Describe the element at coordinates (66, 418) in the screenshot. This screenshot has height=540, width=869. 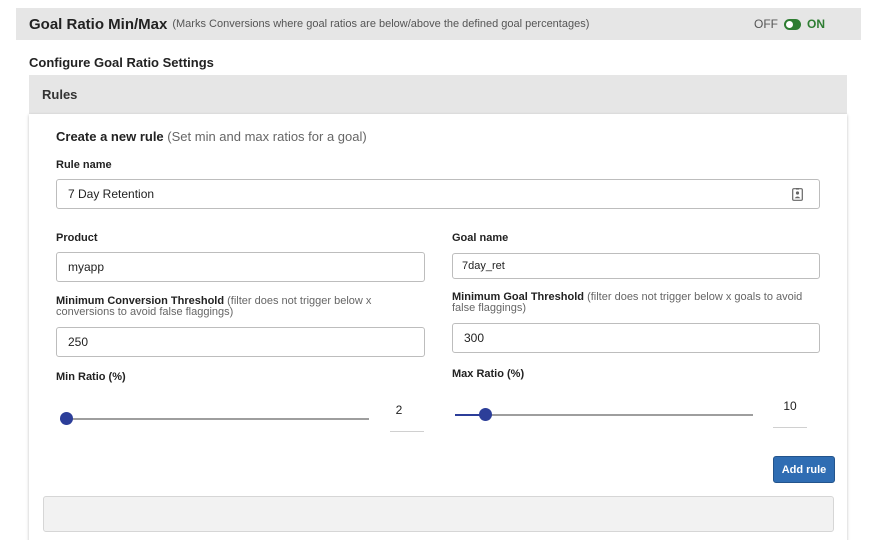
I see `min-ratio-thumb` at that location.